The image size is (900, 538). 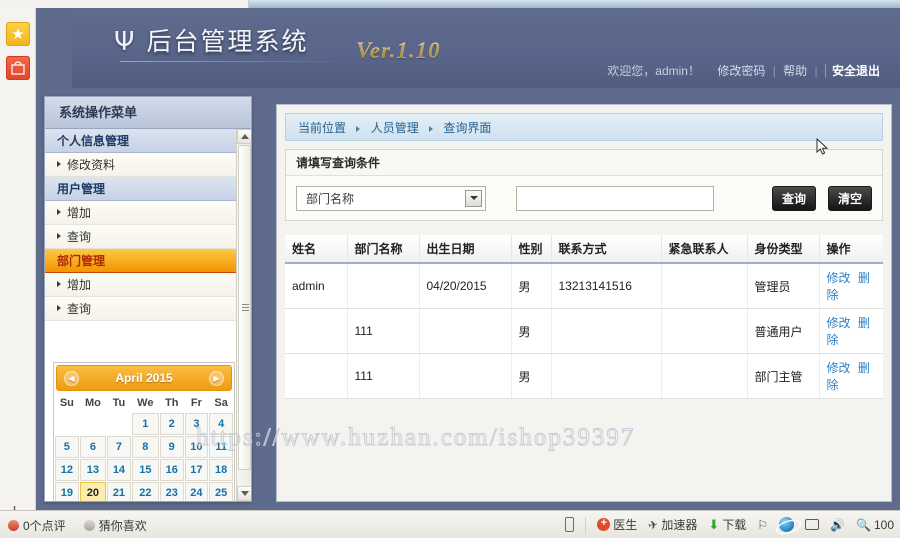 I want to click on calendar-day: 23, so click(x=171, y=491).